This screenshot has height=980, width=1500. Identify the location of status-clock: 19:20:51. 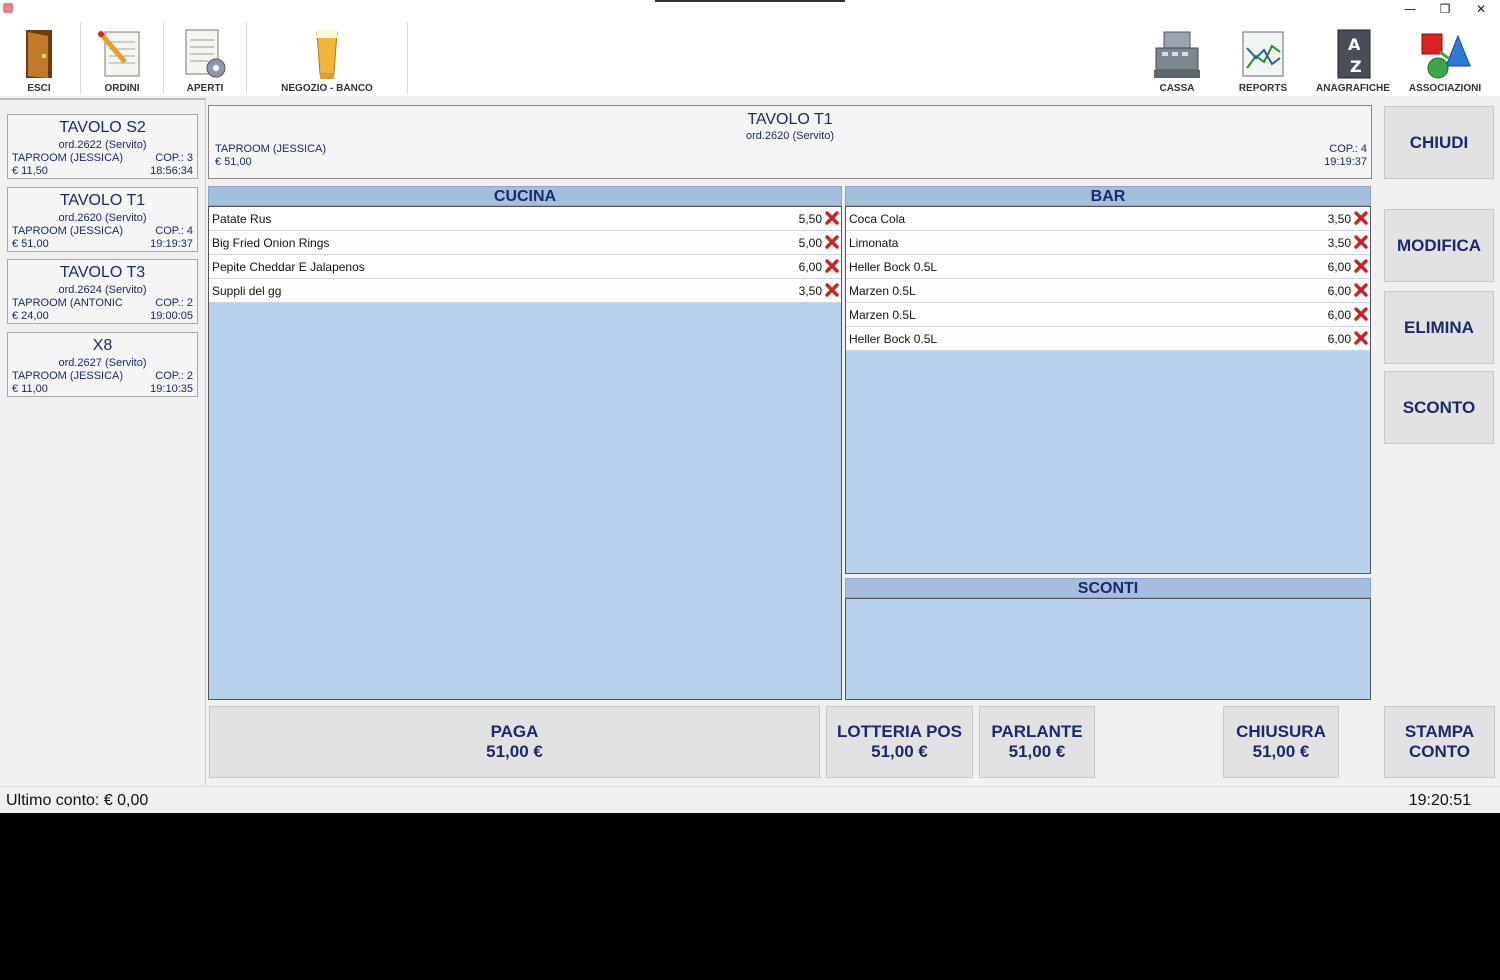
(1439, 800).